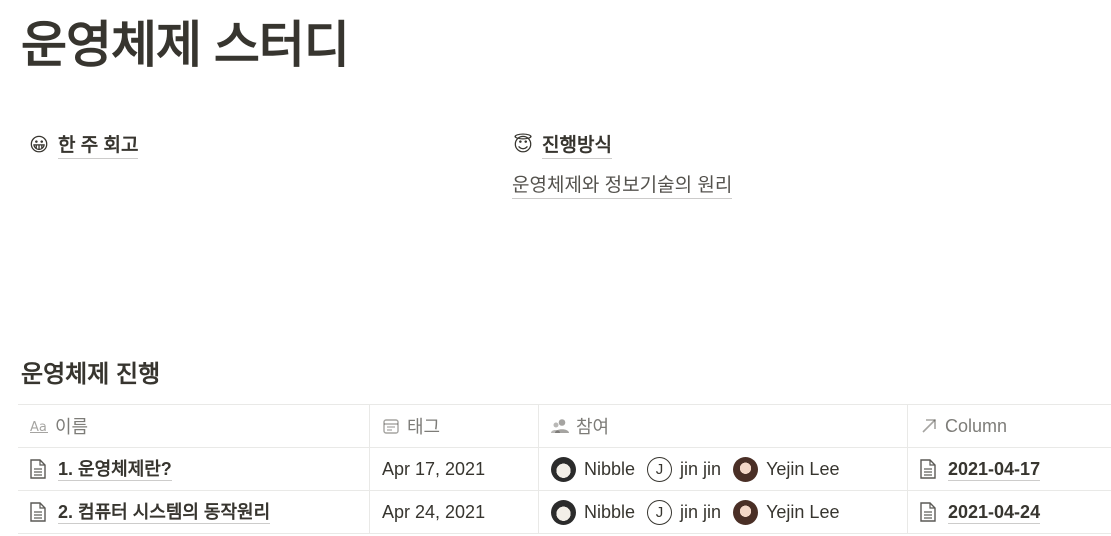 The height and width of the screenshot is (536, 1111). I want to click on column-header-name: Aa 이름, so click(194, 426).